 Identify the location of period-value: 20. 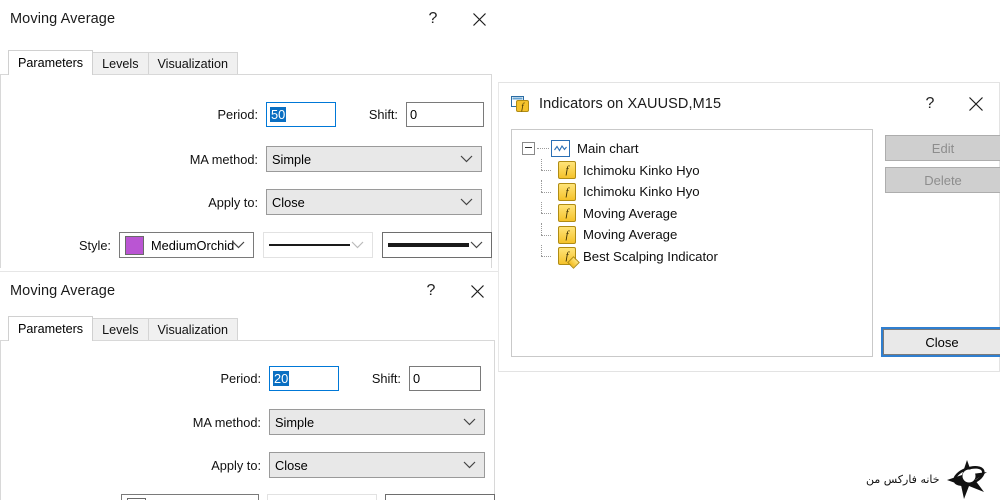
(281, 378).